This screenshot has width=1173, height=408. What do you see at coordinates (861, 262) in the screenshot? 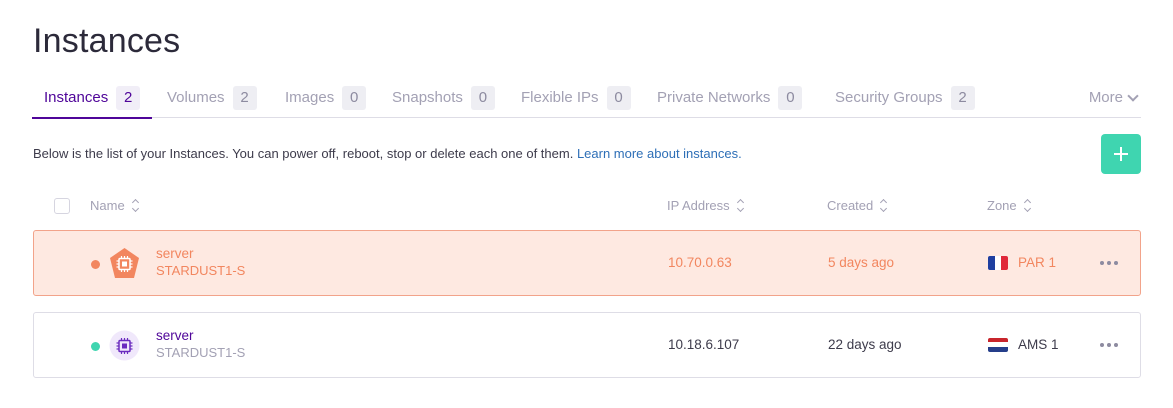
I see `created-date: 5 days ago` at bounding box center [861, 262].